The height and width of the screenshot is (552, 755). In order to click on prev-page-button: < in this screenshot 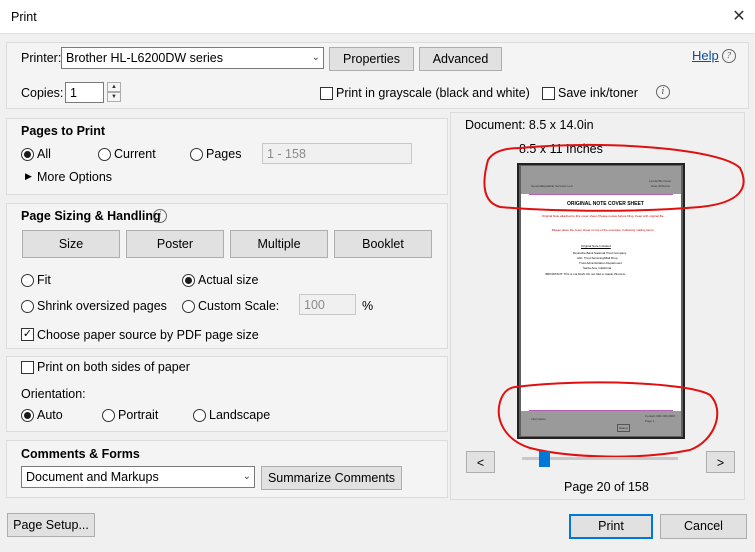, I will do `click(480, 462)`.